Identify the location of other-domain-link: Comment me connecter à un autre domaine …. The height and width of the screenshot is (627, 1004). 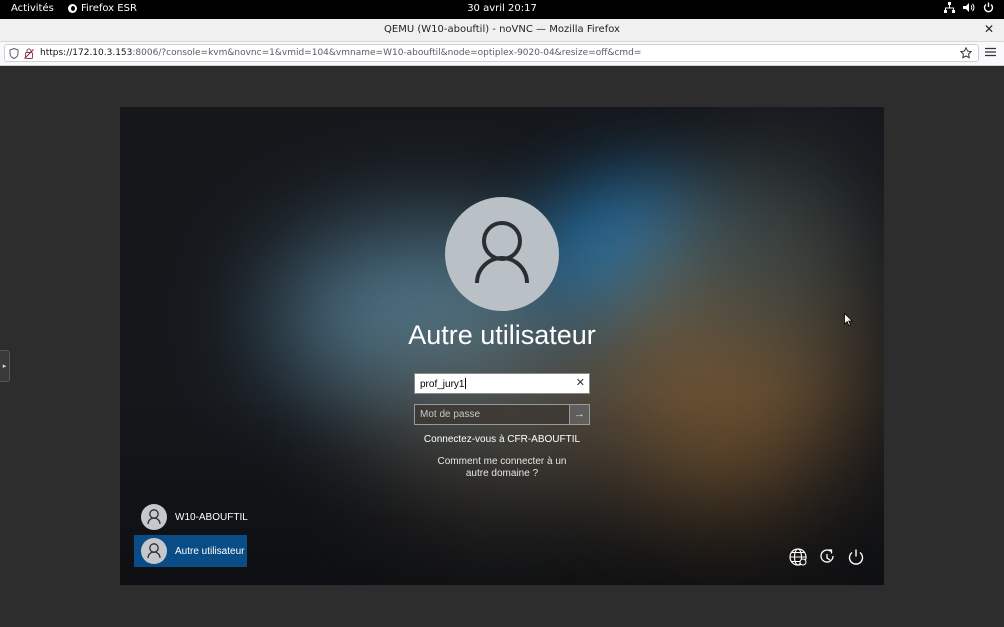
(502, 468).